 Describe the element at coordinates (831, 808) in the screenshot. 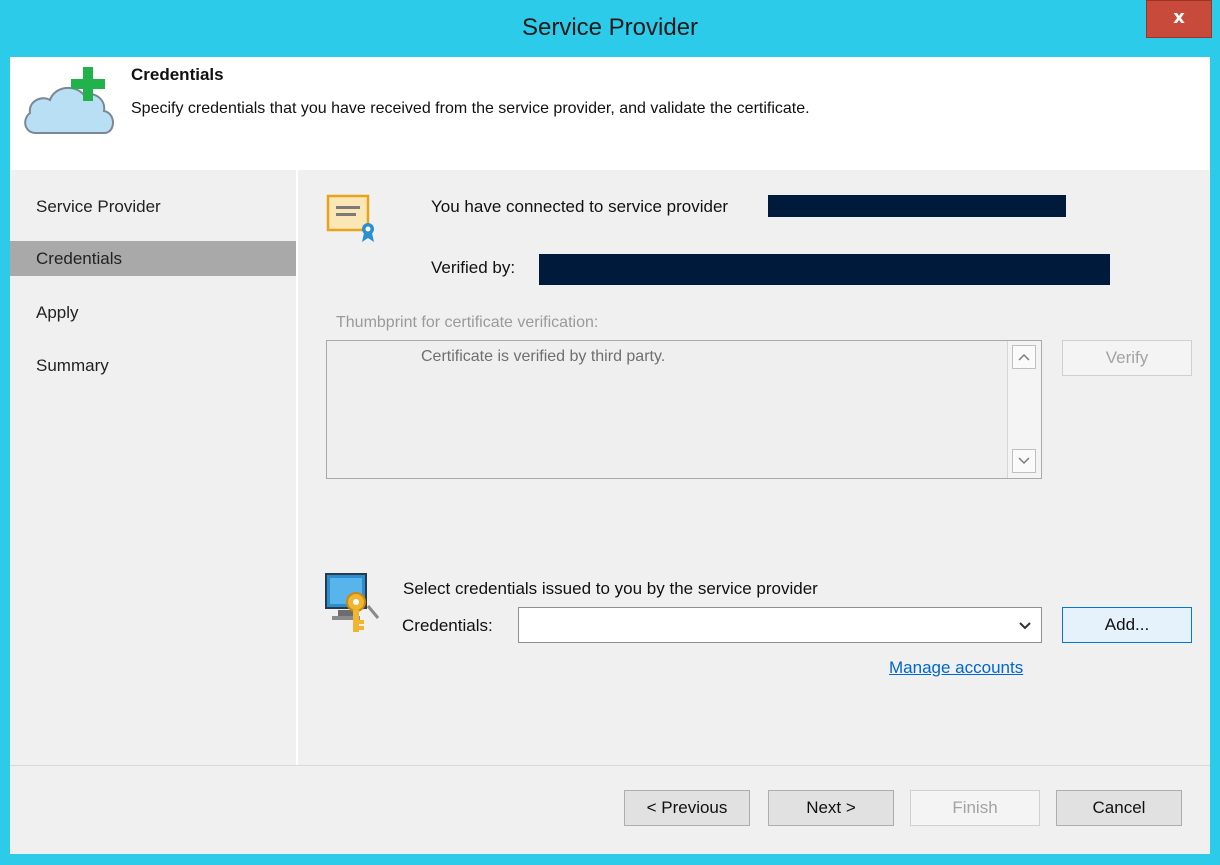

I see `next-button: Next >` at that location.